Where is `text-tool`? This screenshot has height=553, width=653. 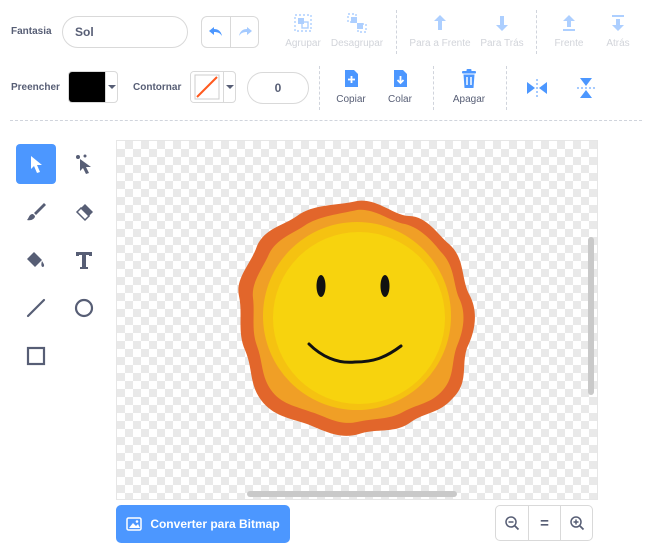
text-tool is located at coordinates (84, 260).